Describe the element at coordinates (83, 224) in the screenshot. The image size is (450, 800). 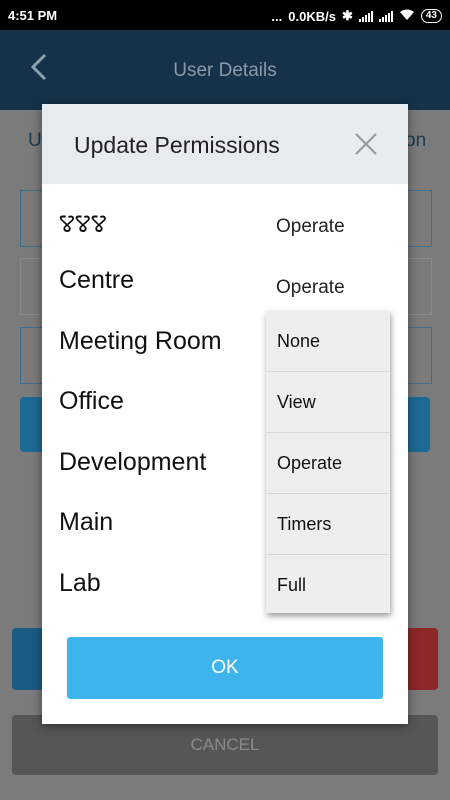
I see `permission-row-name: ꢮꢮꢮ` at that location.